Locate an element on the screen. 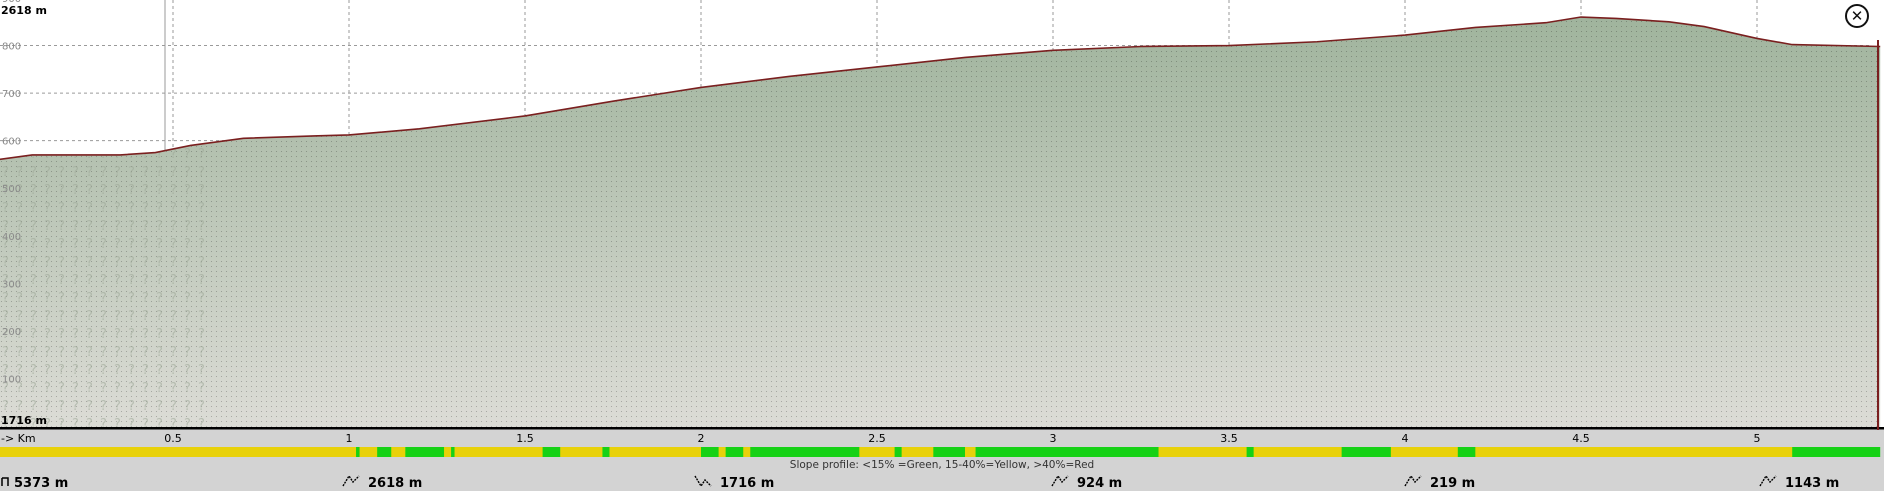  x-axis-line is located at coordinates (942, 428).